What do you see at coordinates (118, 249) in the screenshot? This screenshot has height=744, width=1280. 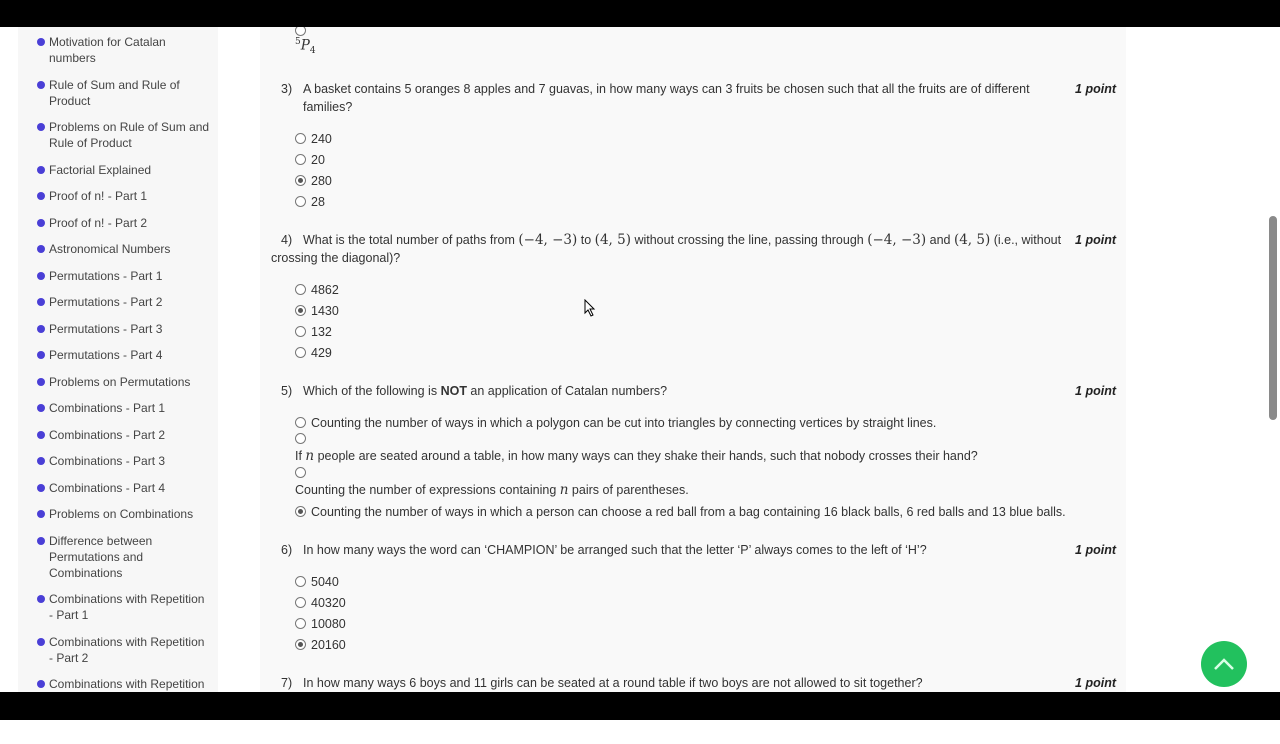 I see `sidebar-item: Astronomical Numbers` at bounding box center [118, 249].